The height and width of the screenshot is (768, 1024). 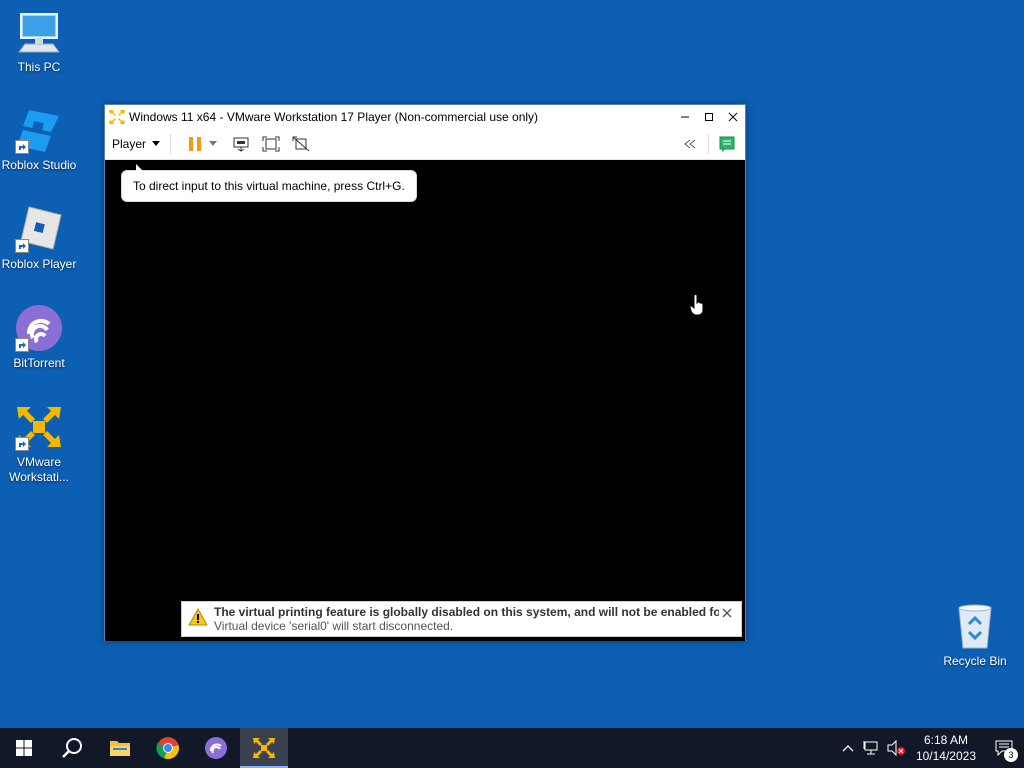 I want to click on notification-count-badge: 3, so click(x=1011, y=755).